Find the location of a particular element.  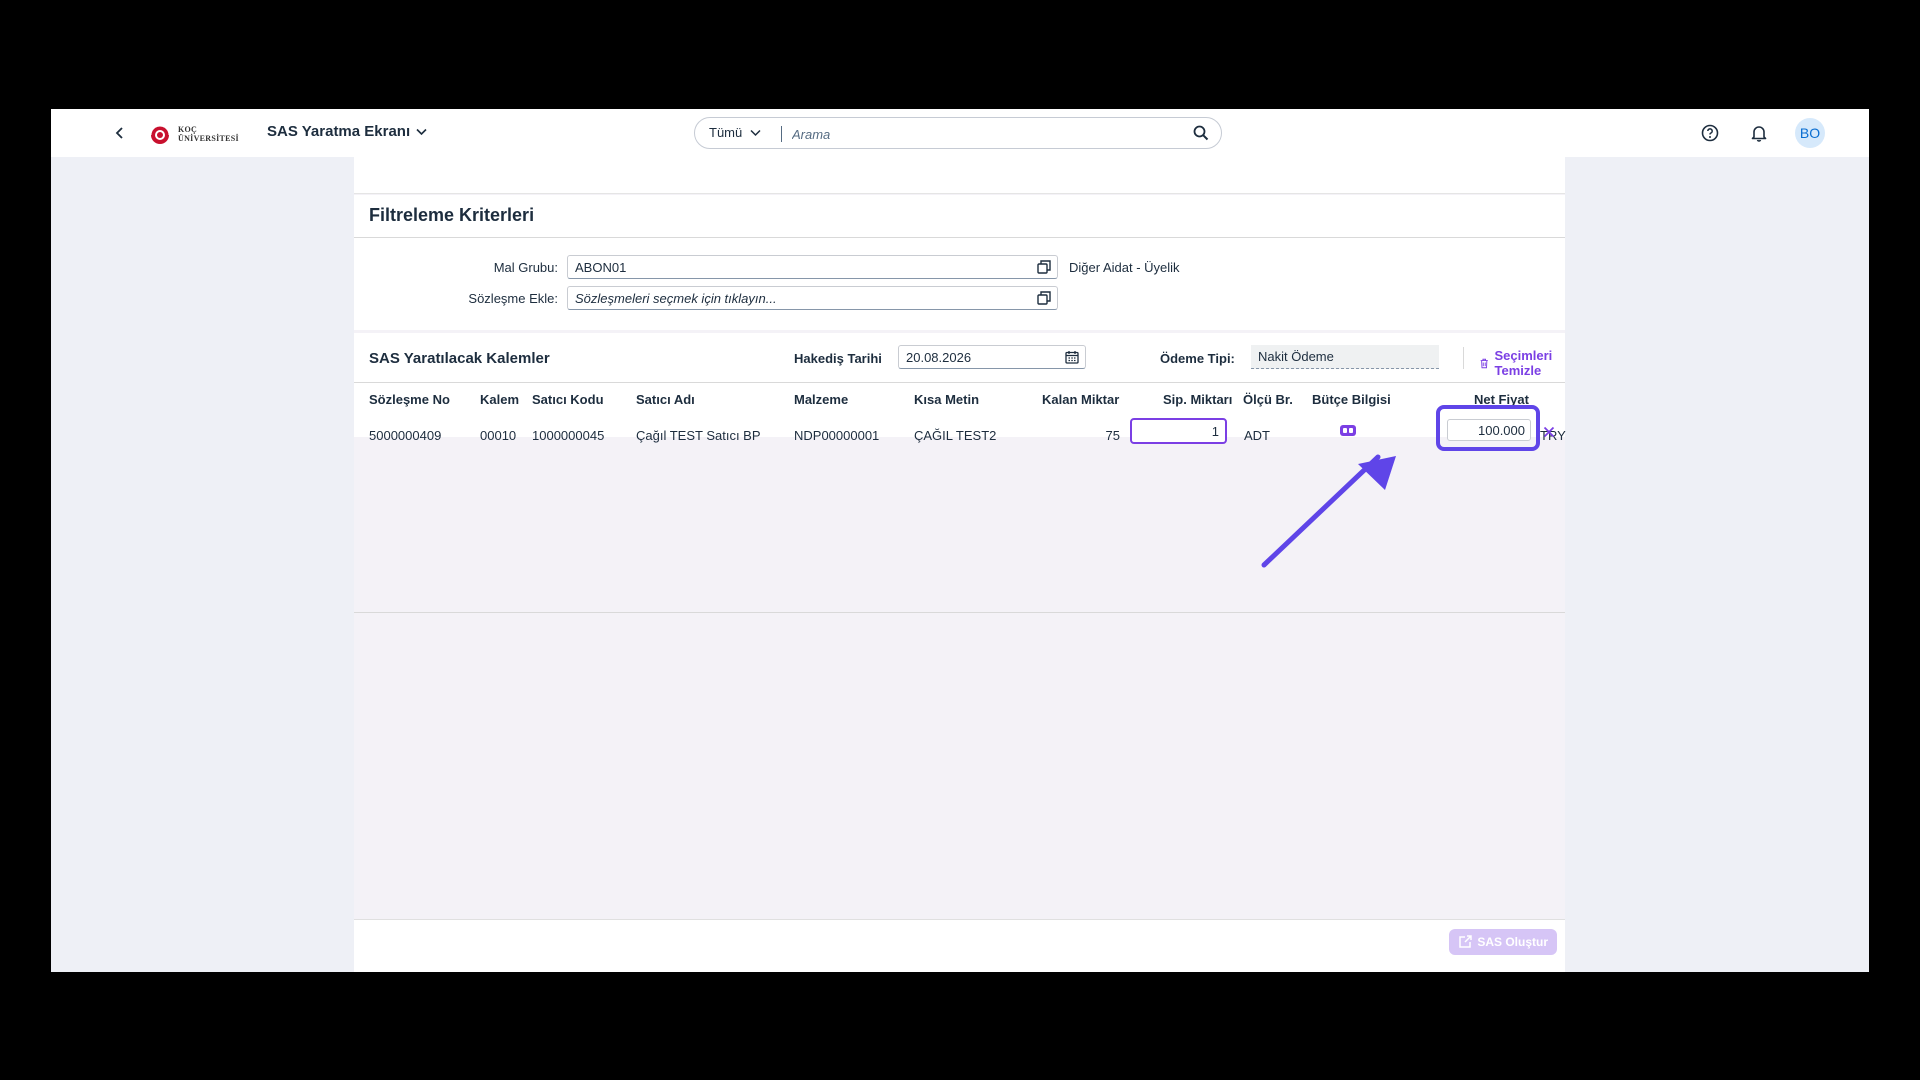

col-header-olcu-br: Ölçü Br. is located at coordinates (1268, 399).